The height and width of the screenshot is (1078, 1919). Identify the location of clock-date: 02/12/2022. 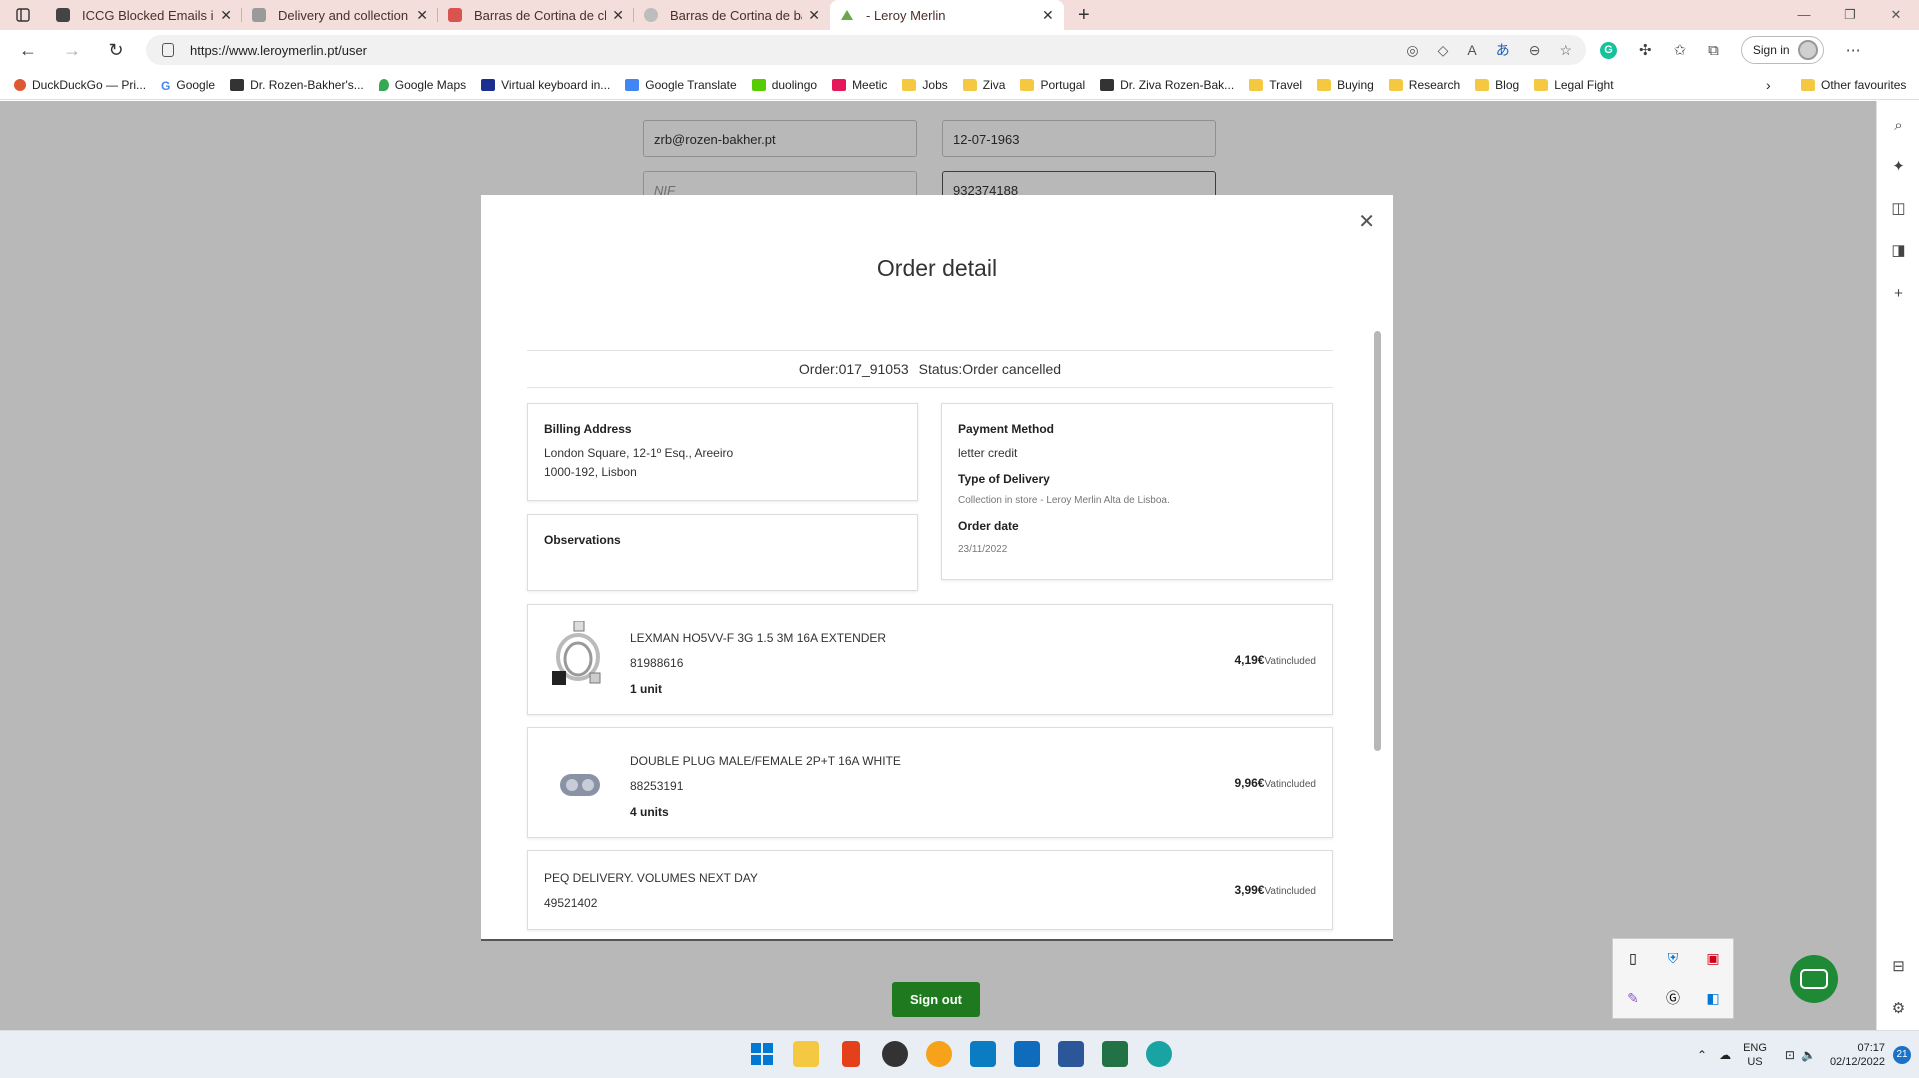
(1857, 1062).